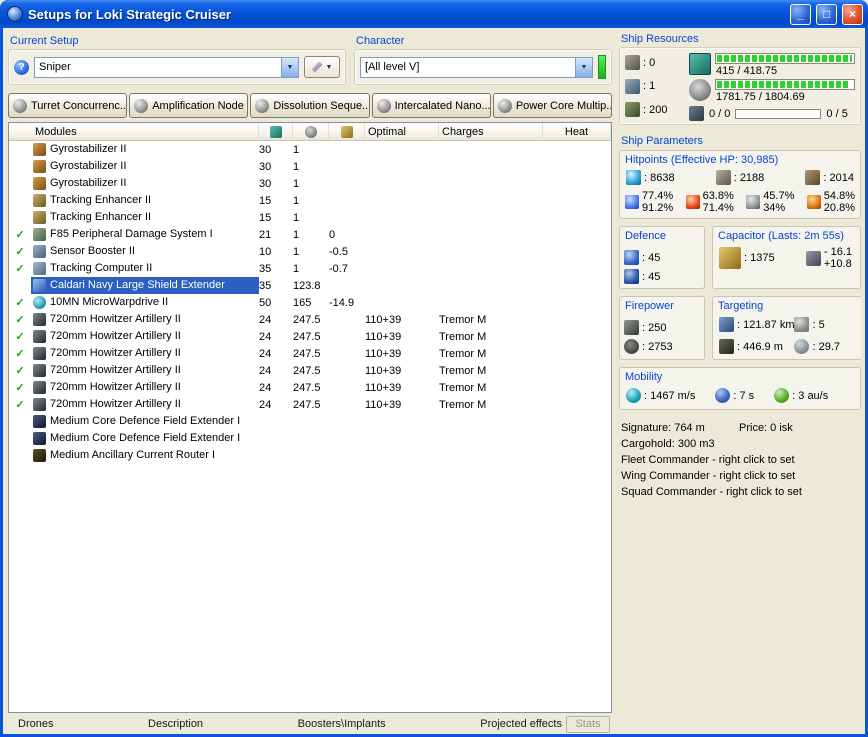 The height and width of the screenshot is (737, 868). What do you see at coordinates (818, 324) in the screenshot?
I see `max-targets-value: : 5` at bounding box center [818, 324].